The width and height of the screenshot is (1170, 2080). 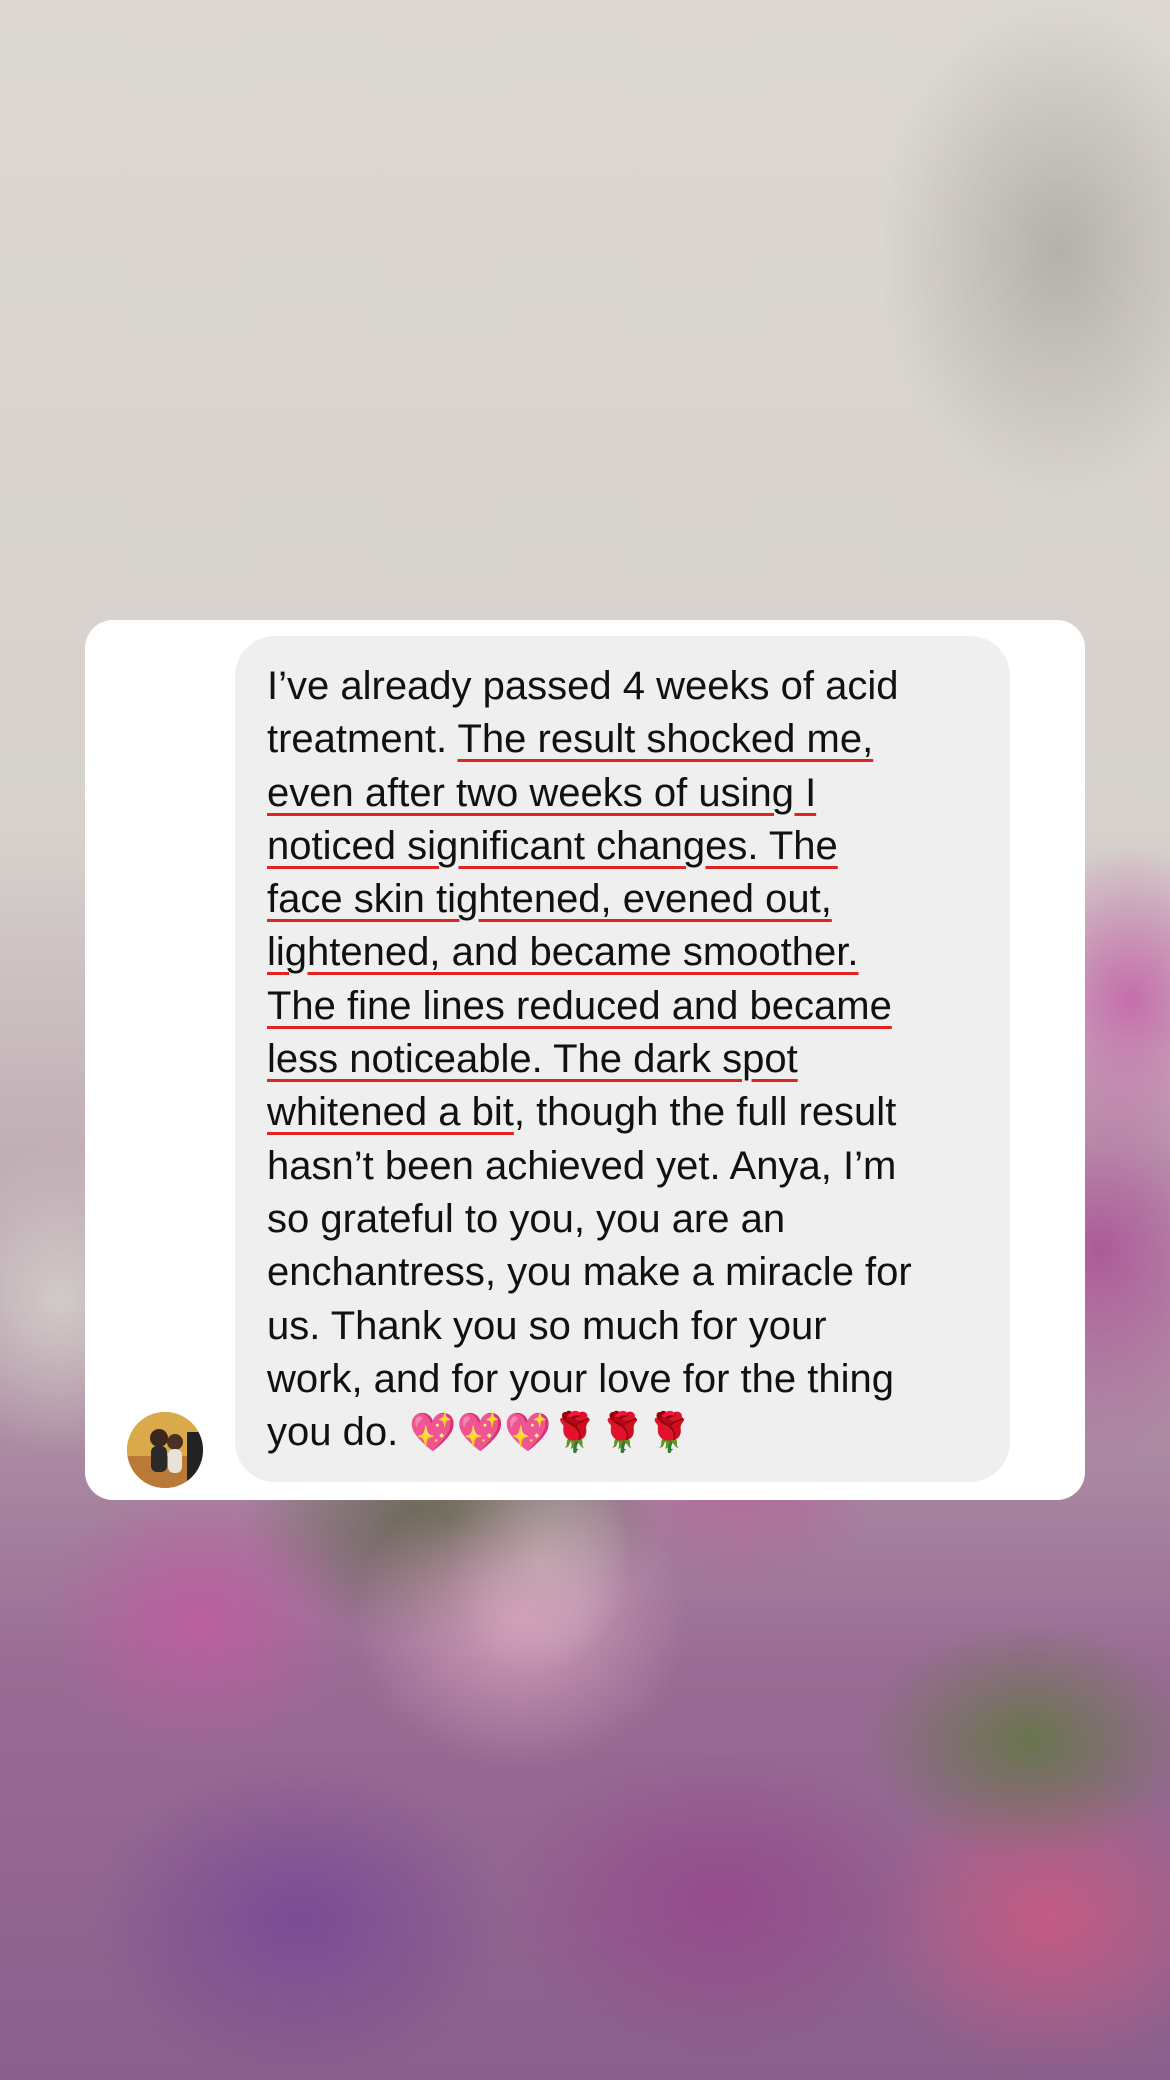 I want to click on message-line: even after two weeks of using I, so click(x=632, y=793).